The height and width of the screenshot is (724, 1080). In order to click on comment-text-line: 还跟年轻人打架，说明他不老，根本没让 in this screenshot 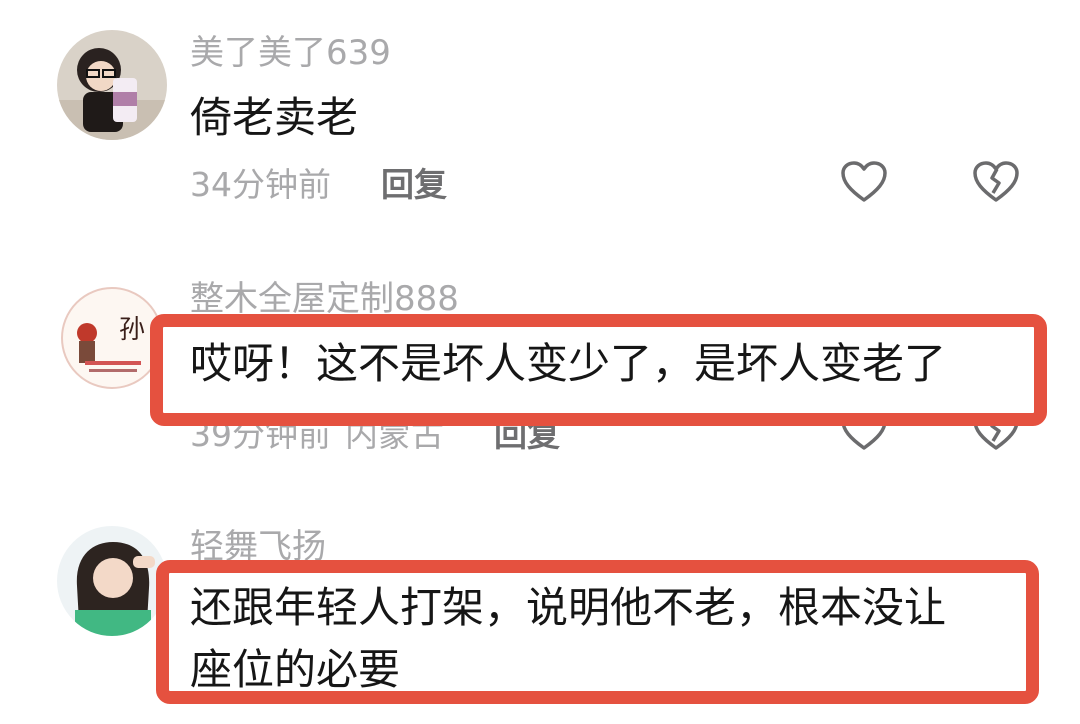, I will do `click(568, 607)`.